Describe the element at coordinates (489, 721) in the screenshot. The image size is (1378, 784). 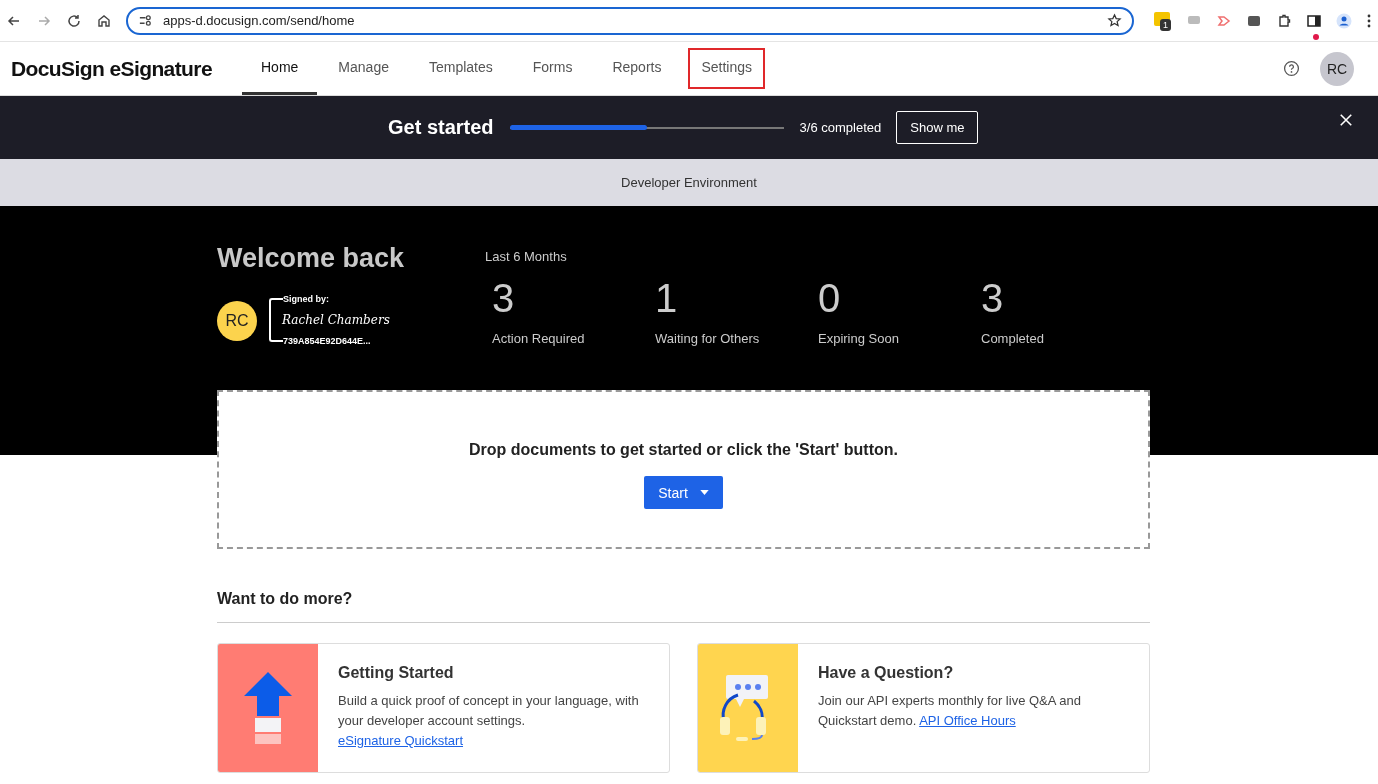
I see `card-text: Build a quick proof of concept in your language, with your developer account settings. eSignature Quickstart` at that location.